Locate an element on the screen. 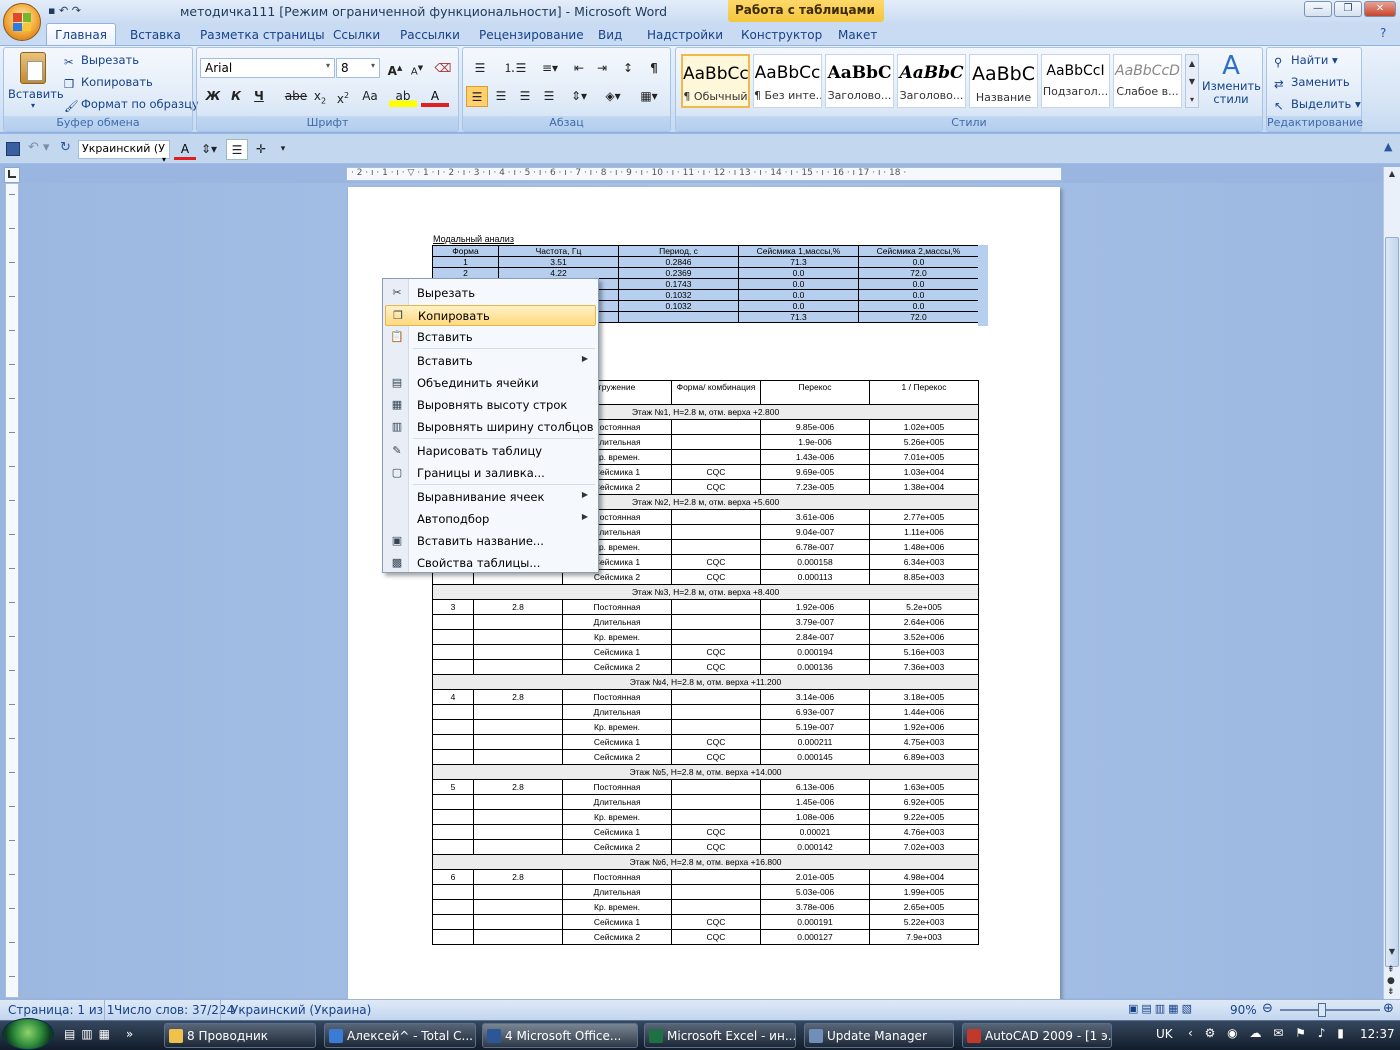 This screenshot has height=1050, width=1400. tab-references: Ссылки is located at coordinates (356, 35).